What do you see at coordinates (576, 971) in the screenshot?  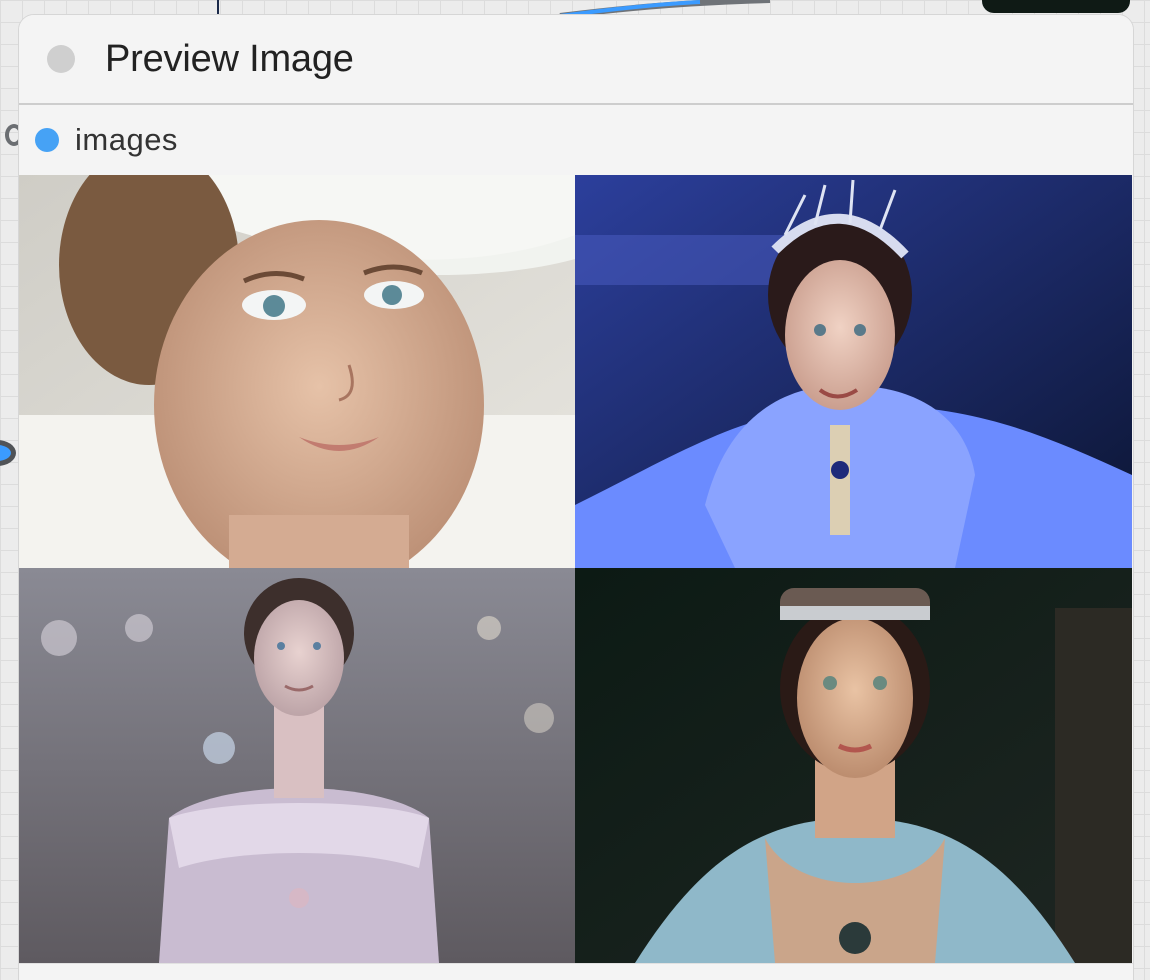 I see `node-footer` at bounding box center [576, 971].